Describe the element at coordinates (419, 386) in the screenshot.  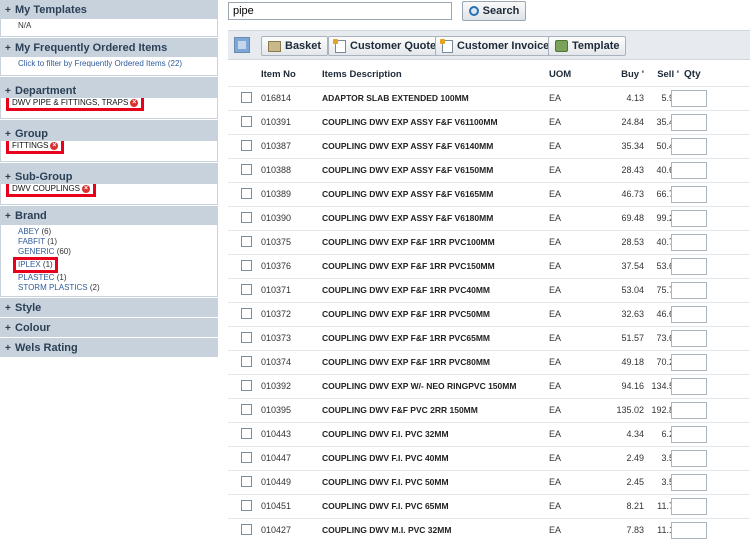
I see `item-description: COUPLING DWV EXP W/- NEO RINGPVC 150MM` at that location.